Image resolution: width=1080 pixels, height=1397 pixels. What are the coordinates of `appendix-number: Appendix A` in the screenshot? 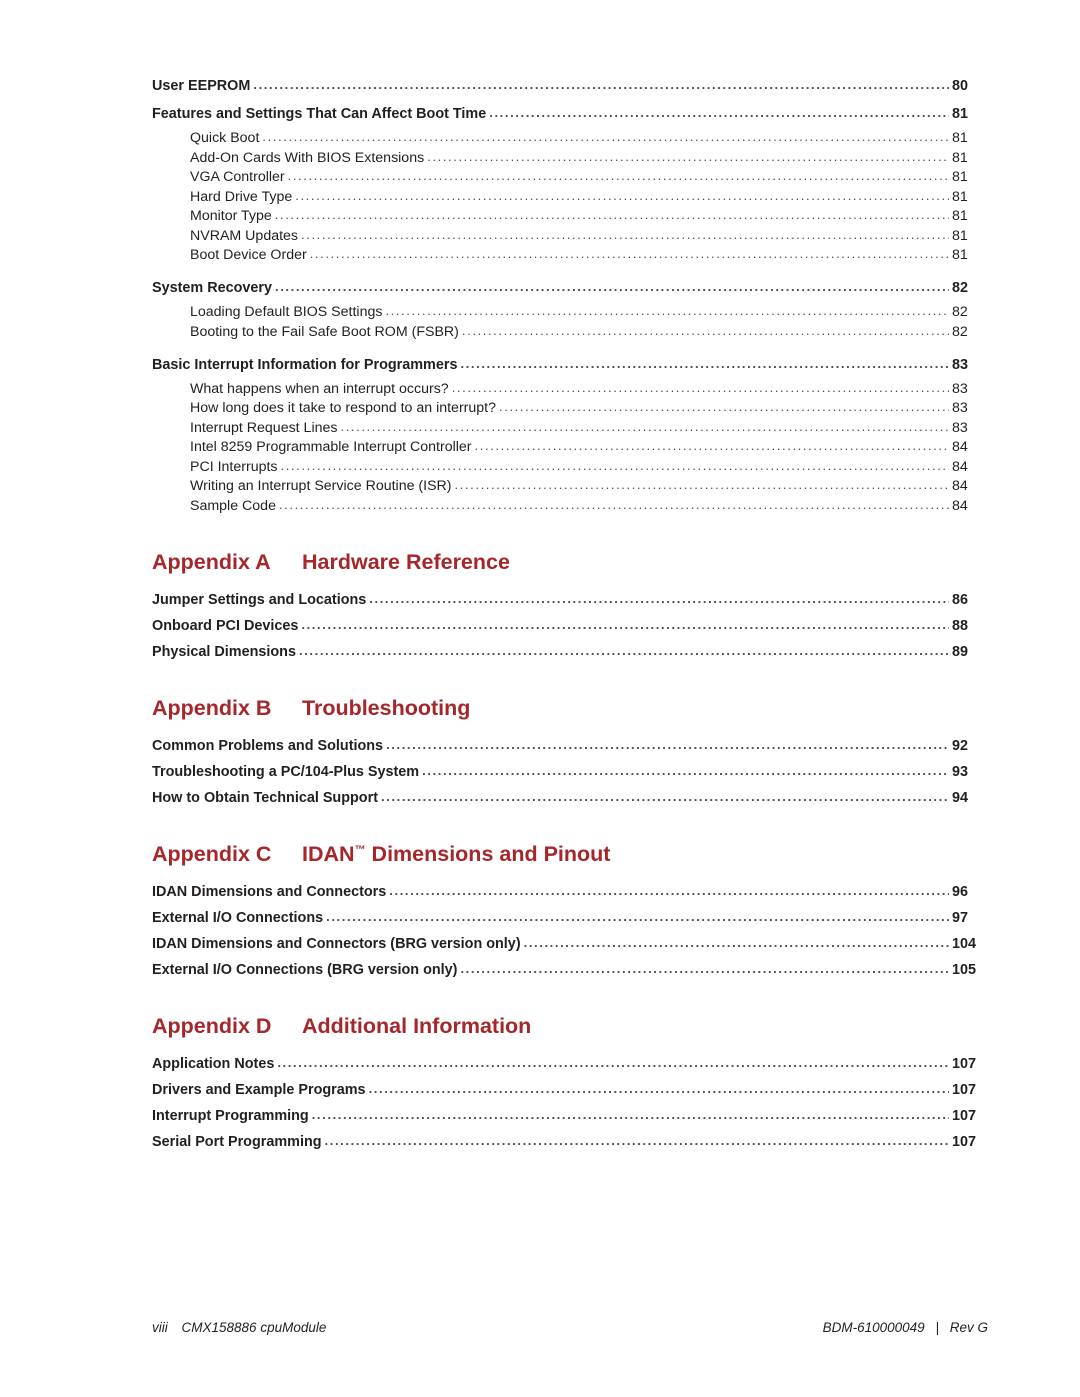 It's located at (211, 561).